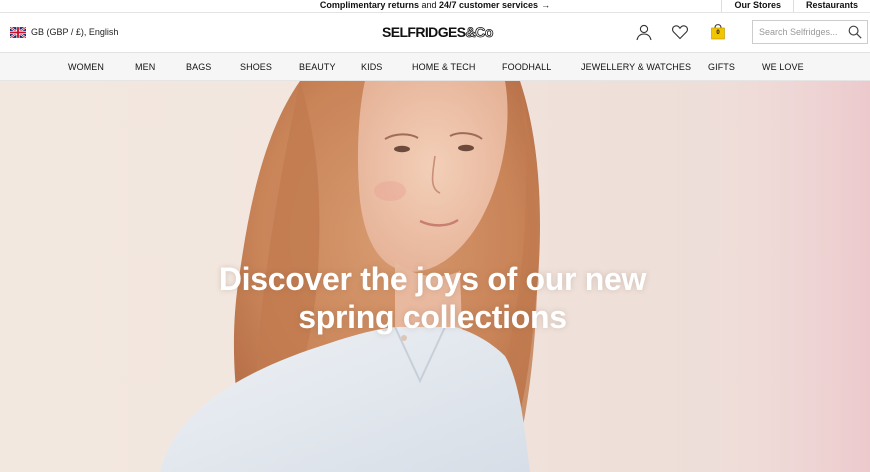 This screenshot has height=472, width=870. Describe the element at coordinates (644, 32) in the screenshot. I see `account-icon` at that location.